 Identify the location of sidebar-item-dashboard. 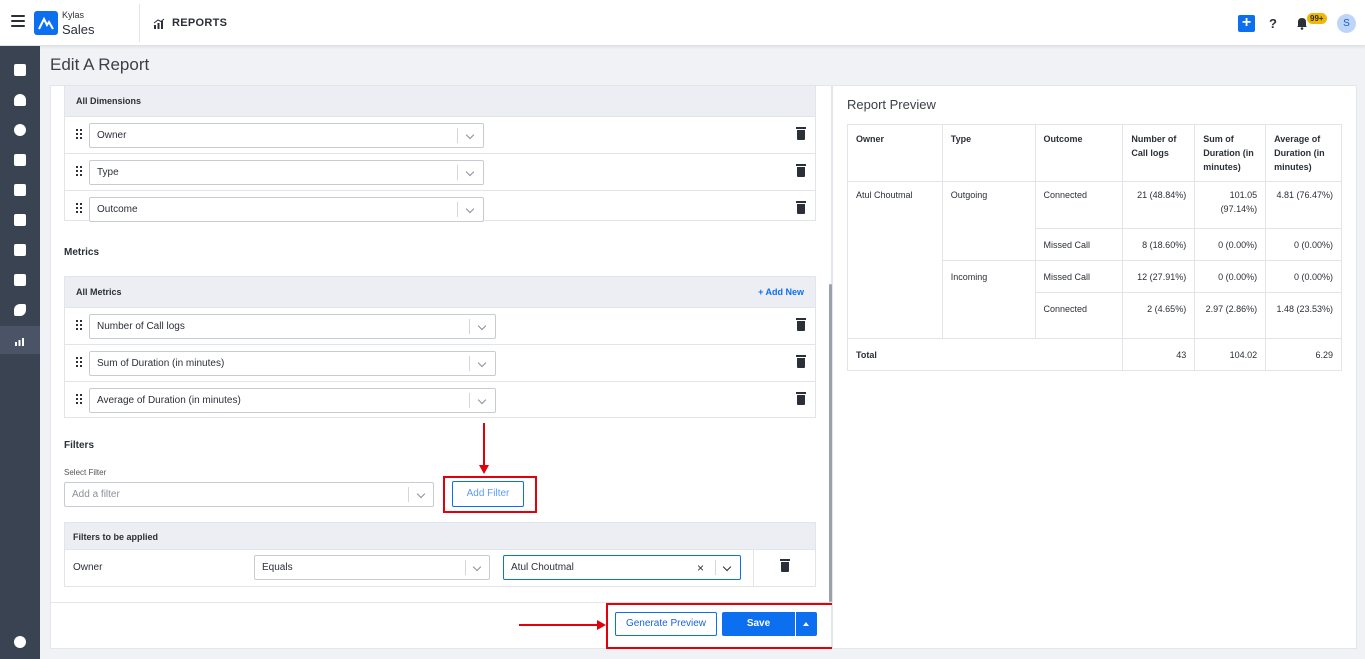
(20, 70).